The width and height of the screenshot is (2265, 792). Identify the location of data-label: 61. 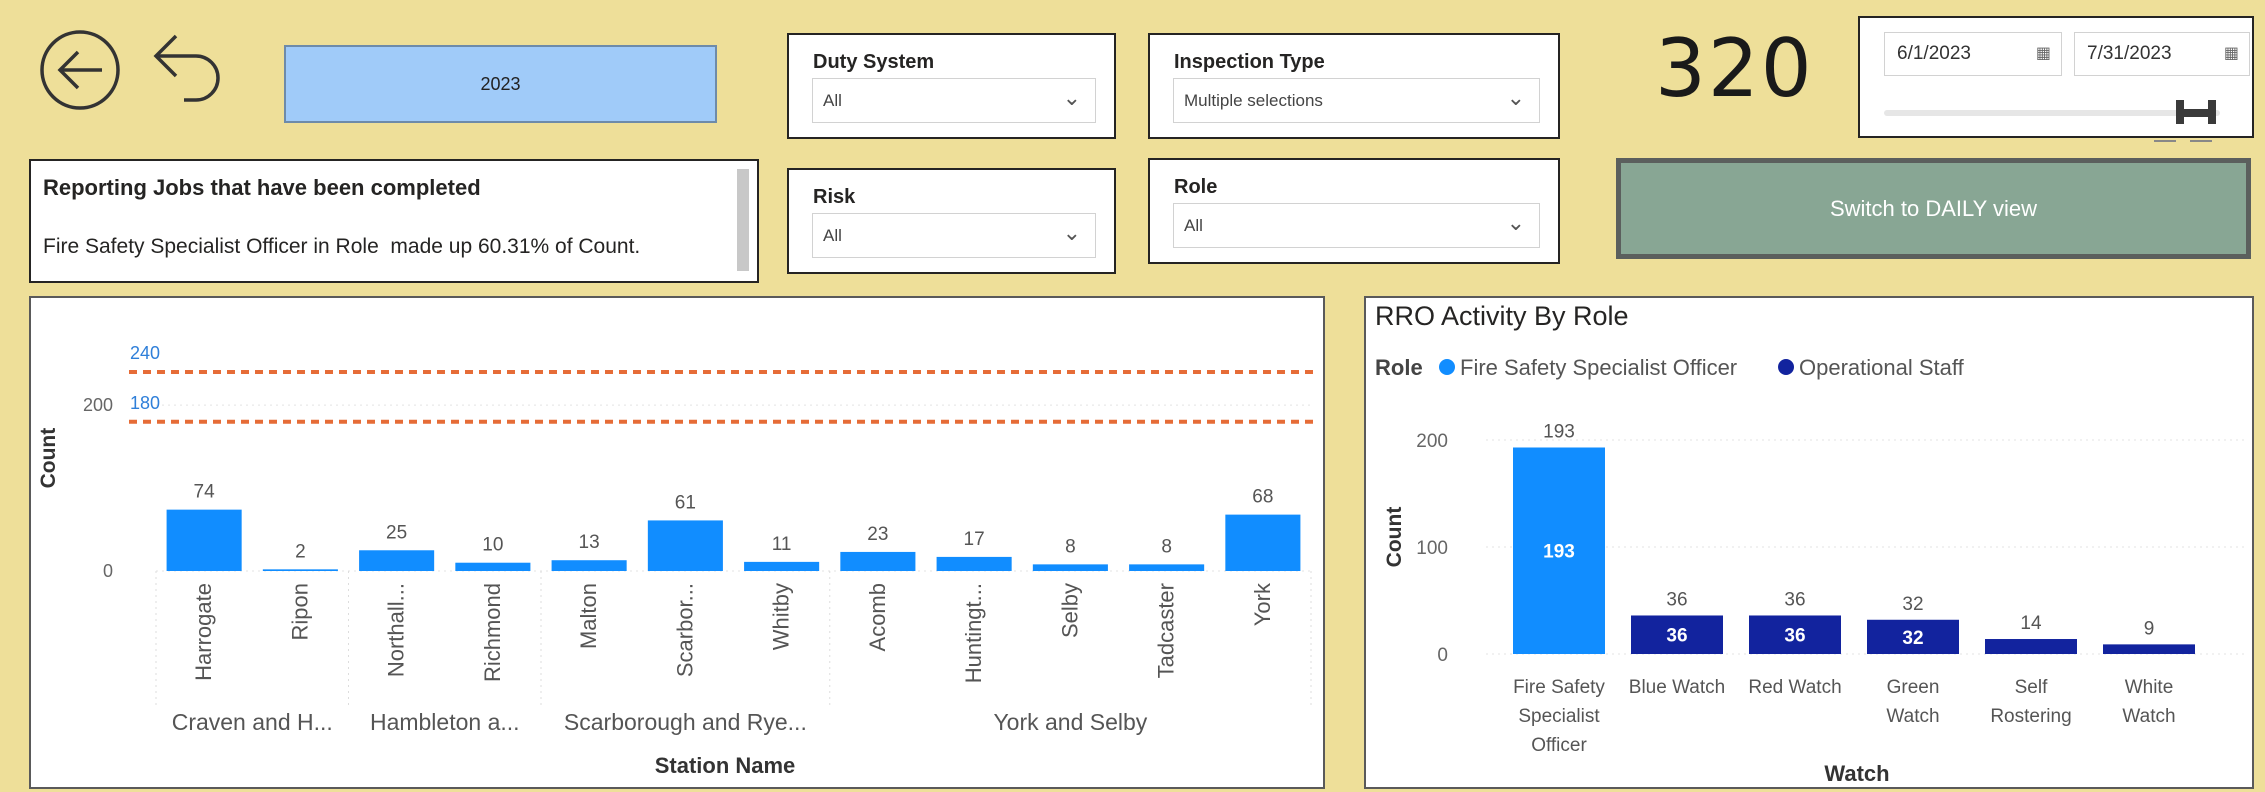
(685, 502).